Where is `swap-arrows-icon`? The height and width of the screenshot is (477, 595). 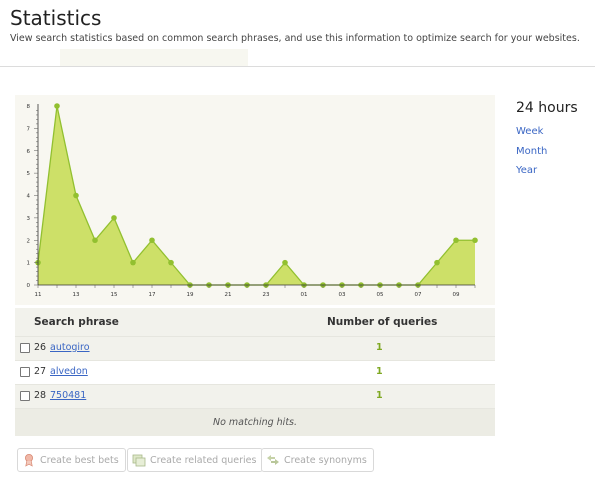 swap-arrows-icon is located at coordinates (273, 460).